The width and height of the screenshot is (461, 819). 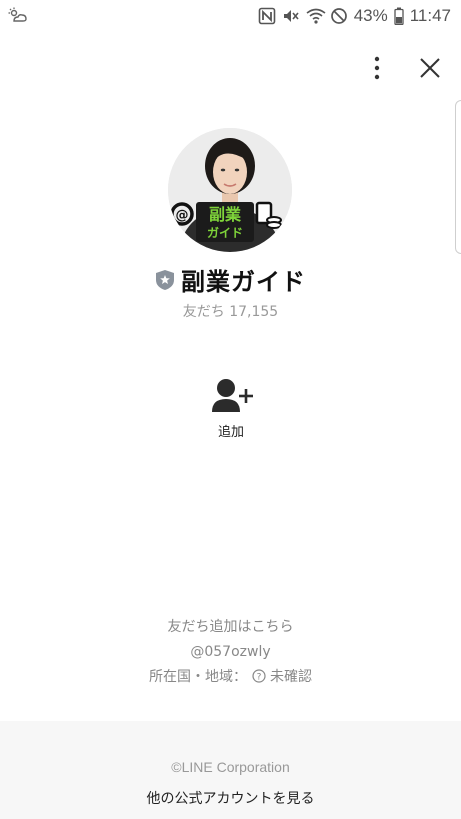 I want to click on status-icons: 43% 11:47, so click(x=354, y=16).